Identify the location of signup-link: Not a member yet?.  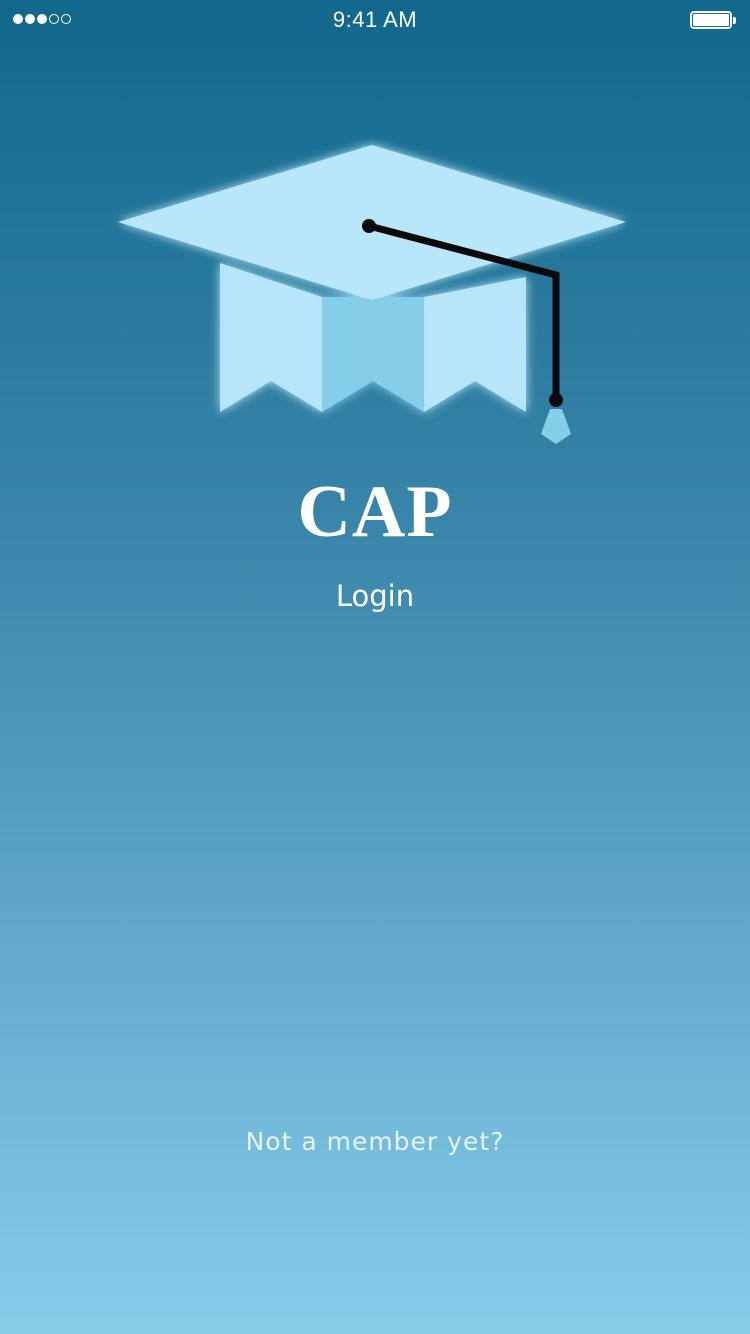
(375, 1142).